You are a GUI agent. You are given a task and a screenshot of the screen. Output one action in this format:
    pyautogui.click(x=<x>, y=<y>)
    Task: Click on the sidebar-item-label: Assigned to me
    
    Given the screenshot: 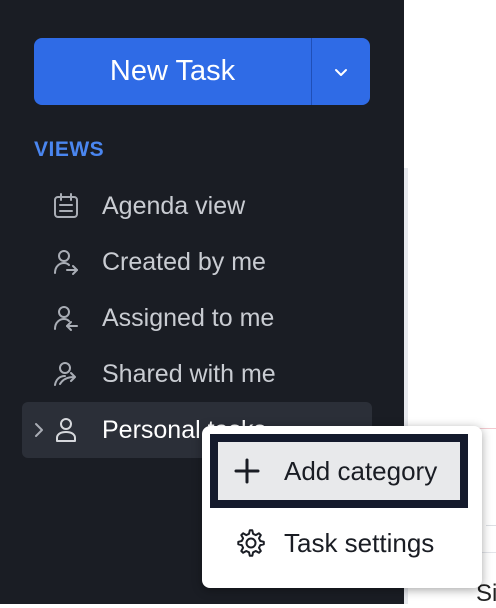 What is the action you would take?
    pyautogui.click(x=188, y=317)
    